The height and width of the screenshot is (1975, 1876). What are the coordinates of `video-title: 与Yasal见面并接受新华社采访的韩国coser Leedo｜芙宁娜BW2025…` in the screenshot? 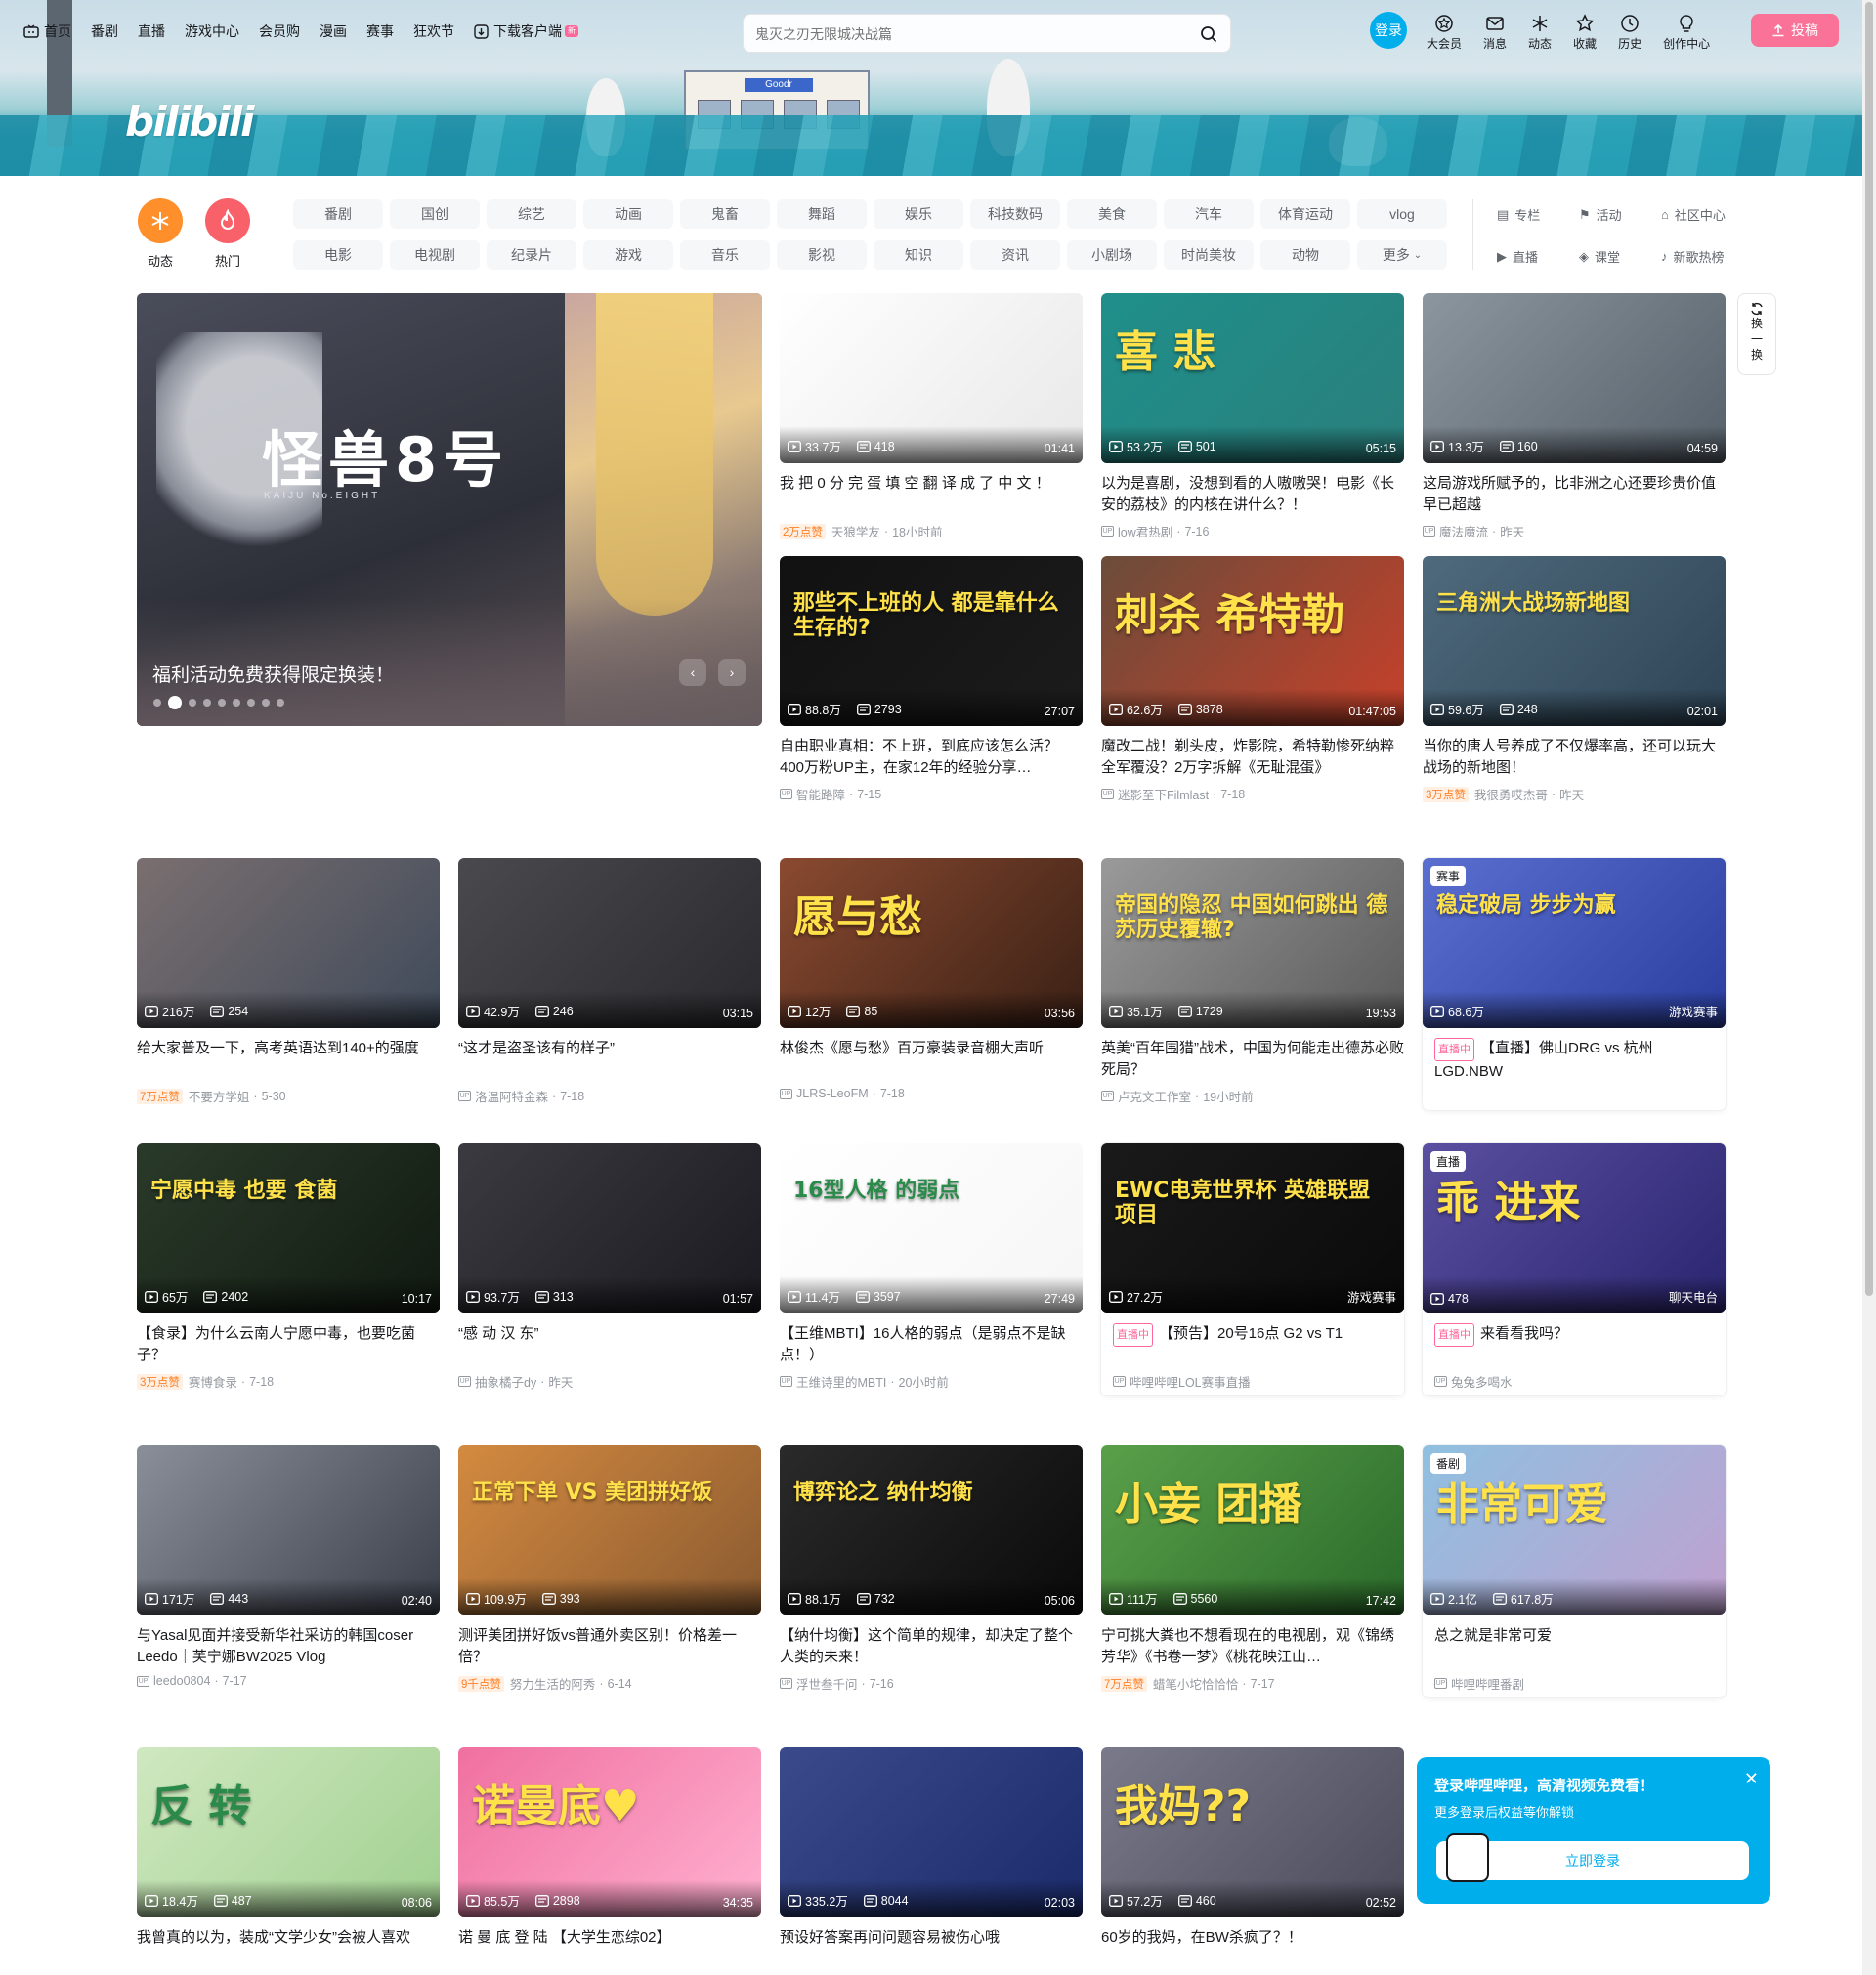 It's located at (288, 1647).